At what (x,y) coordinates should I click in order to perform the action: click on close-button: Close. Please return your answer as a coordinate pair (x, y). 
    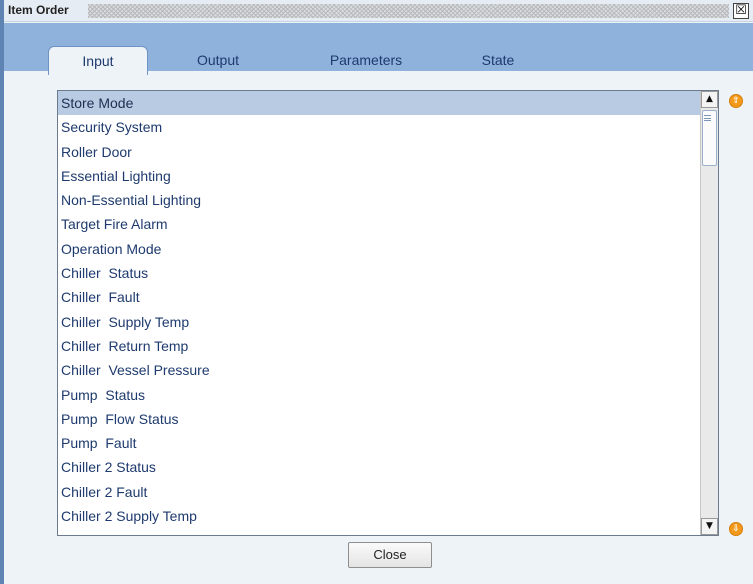
    Looking at the image, I should click on (390, 555).